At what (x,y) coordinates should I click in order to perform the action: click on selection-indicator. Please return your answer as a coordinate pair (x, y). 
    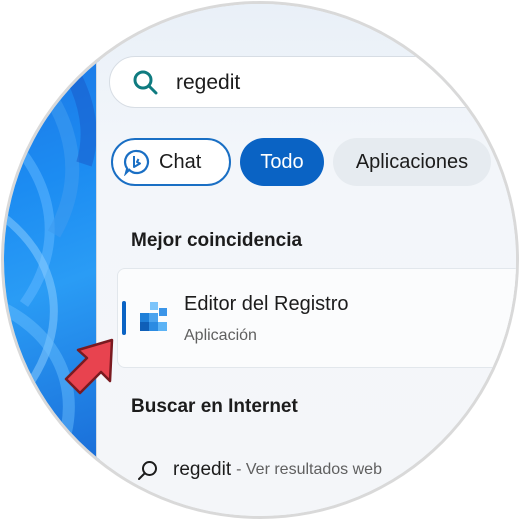
    Looking at the image, I should click on (124, 318).